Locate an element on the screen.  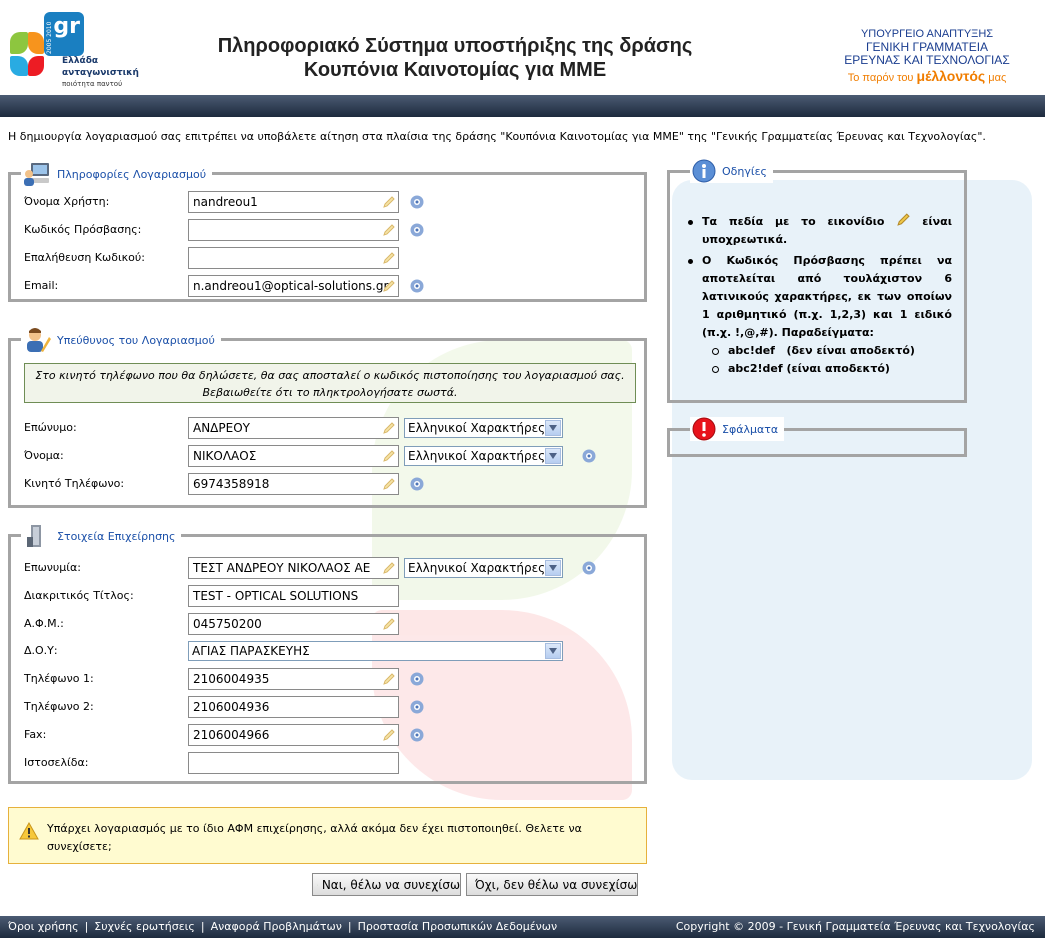
first-name-input: ΝΙΚΟΛΑΟΣ is located at coordinates (293, 456).